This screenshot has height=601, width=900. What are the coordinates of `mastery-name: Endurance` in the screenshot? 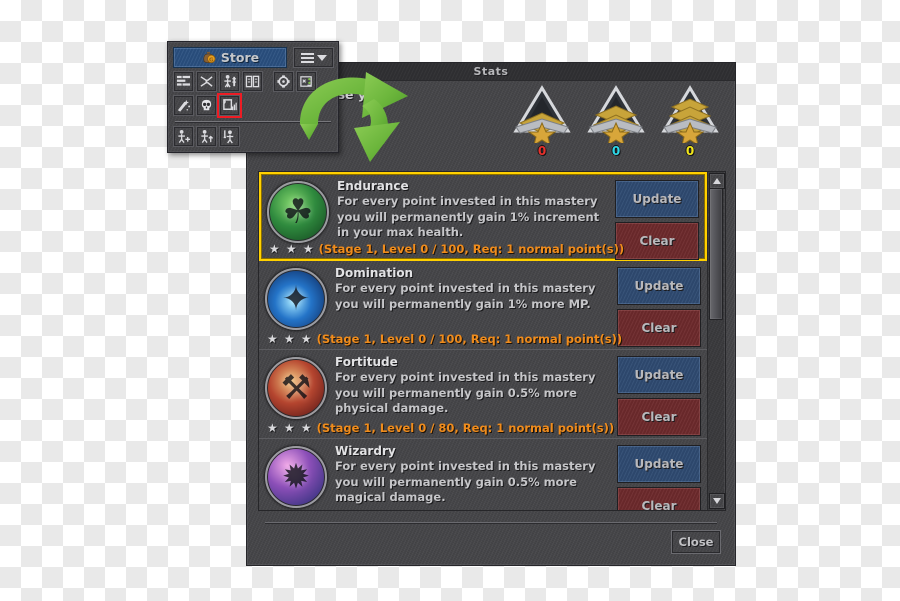 It's located at (373, 186).